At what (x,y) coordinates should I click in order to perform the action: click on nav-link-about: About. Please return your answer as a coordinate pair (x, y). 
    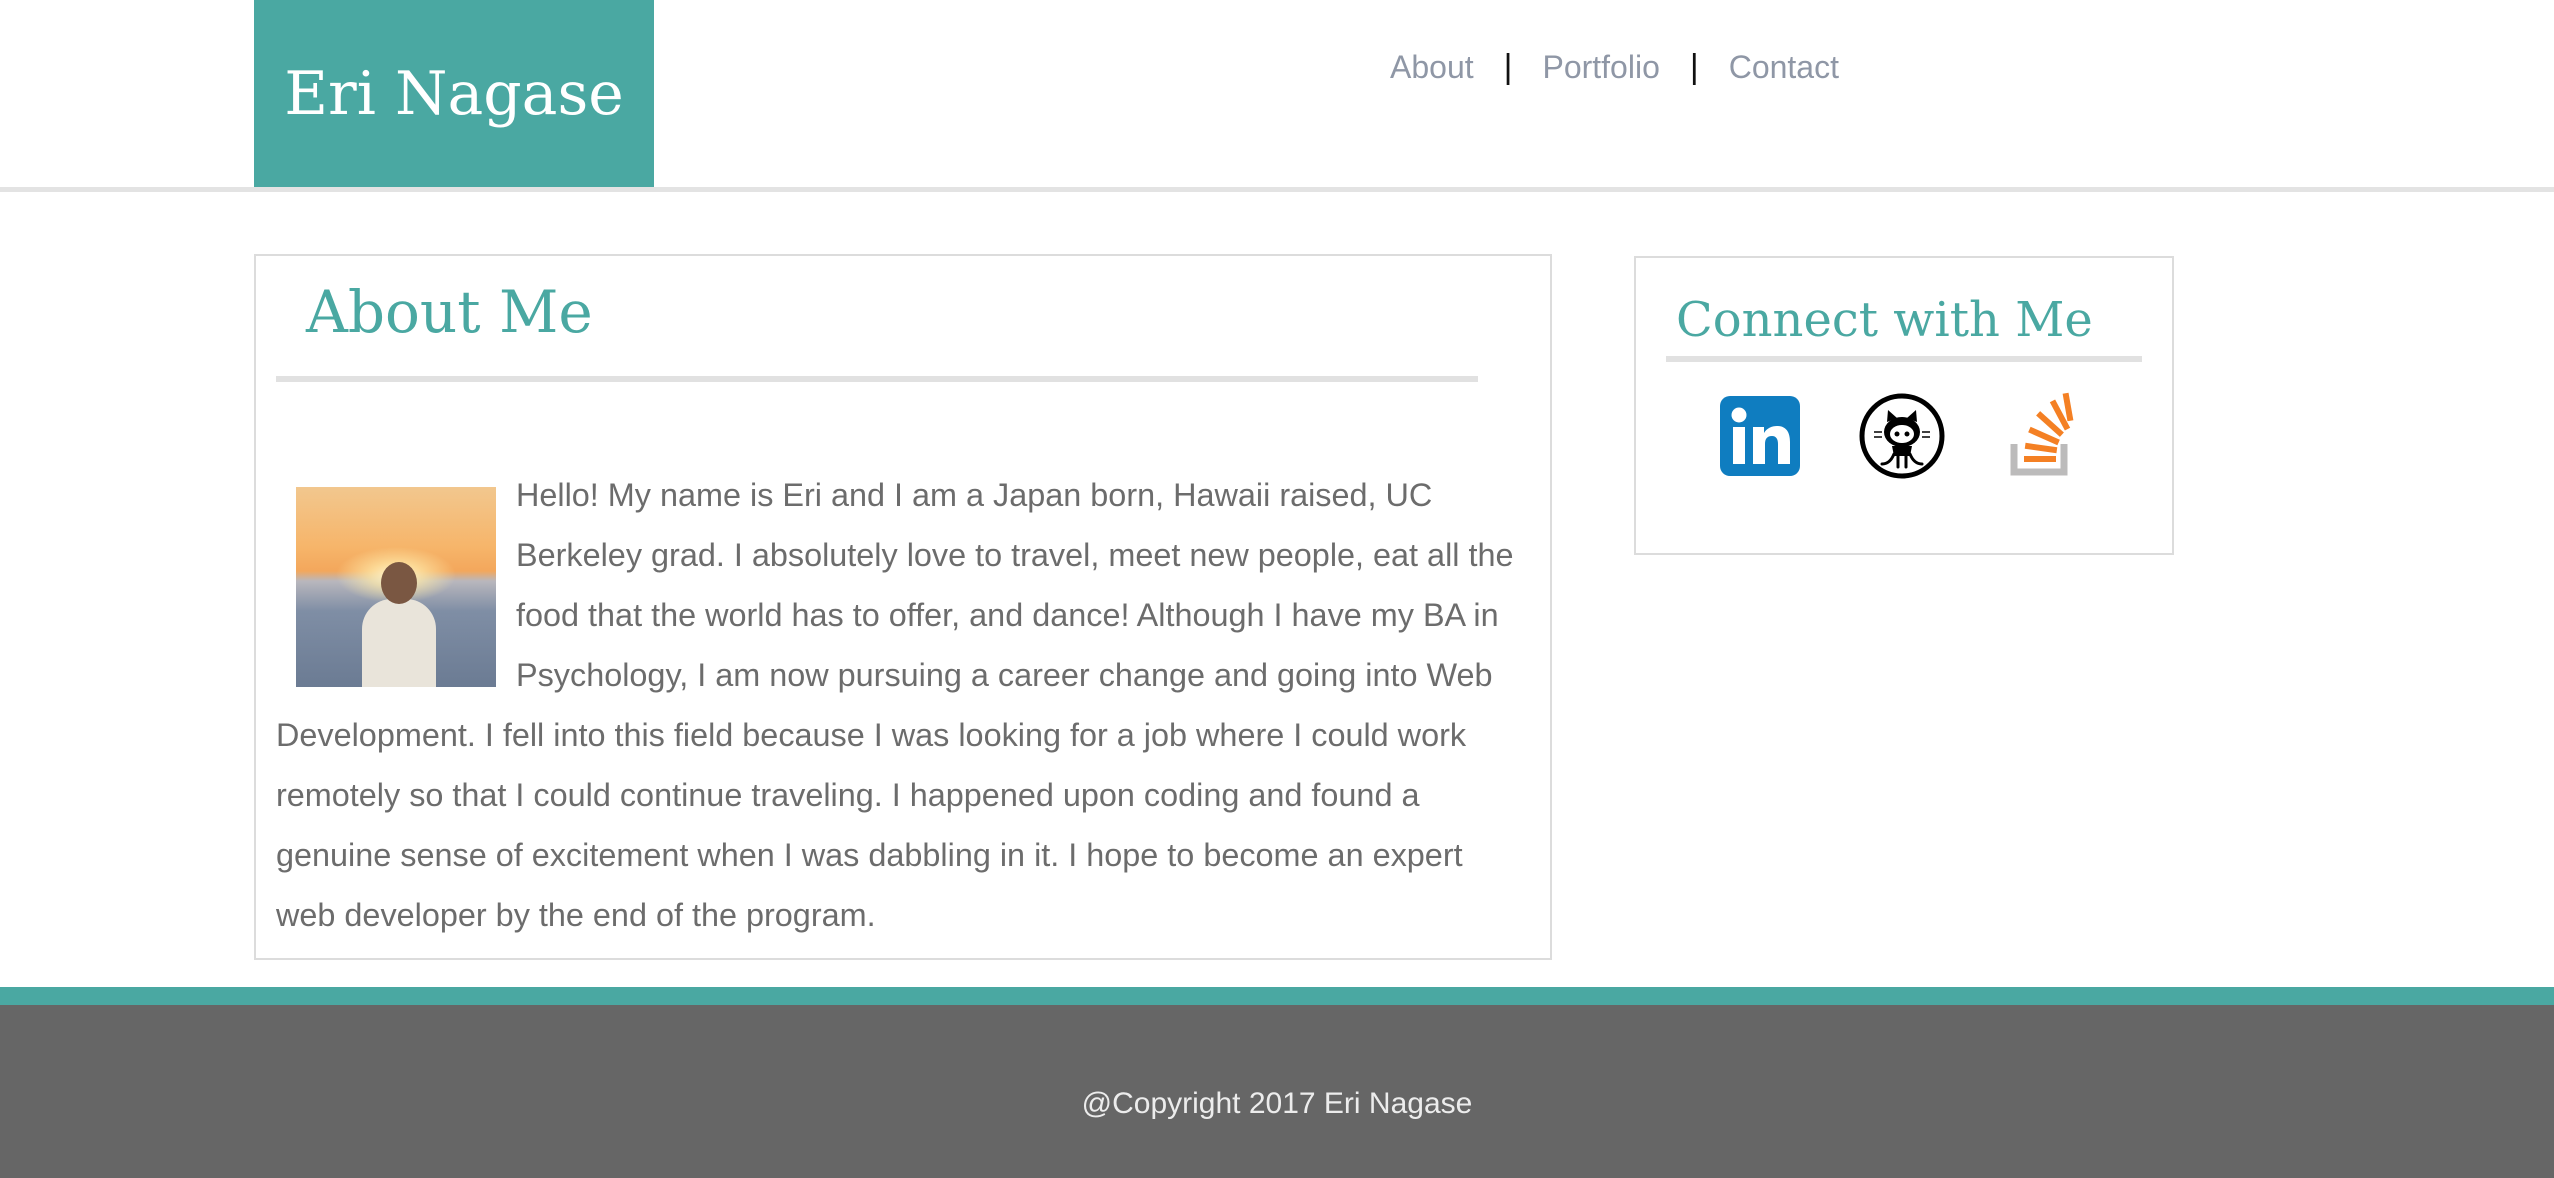
    Looking at the image, I should click on (1432, 67).